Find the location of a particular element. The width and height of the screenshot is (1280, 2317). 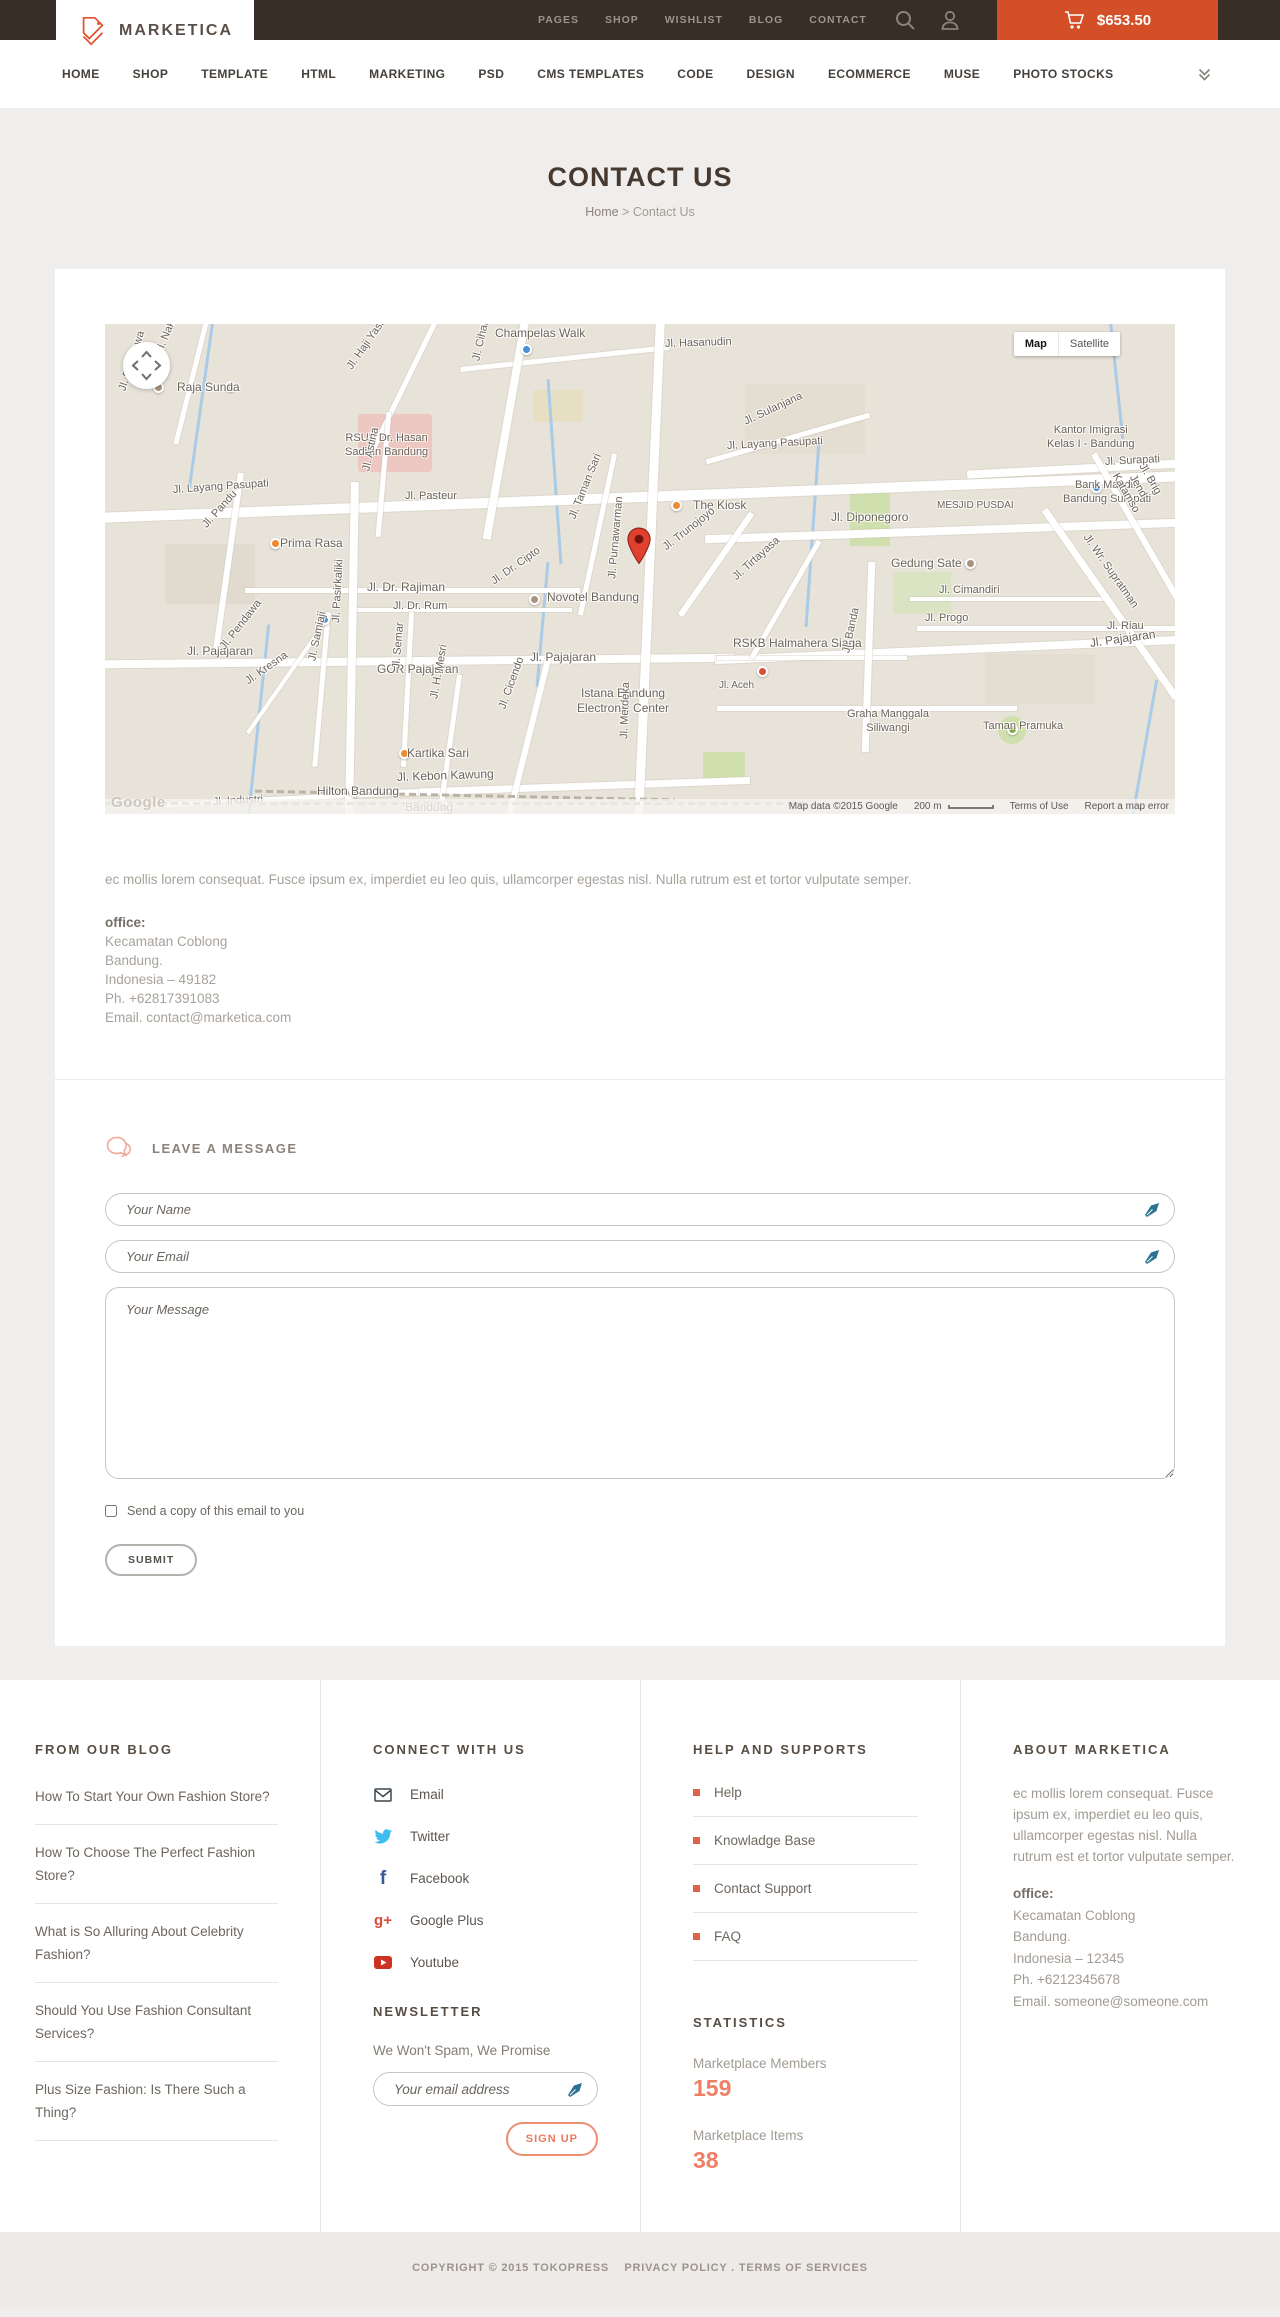

message-field-wrap is located at coordinates (640, 1385).